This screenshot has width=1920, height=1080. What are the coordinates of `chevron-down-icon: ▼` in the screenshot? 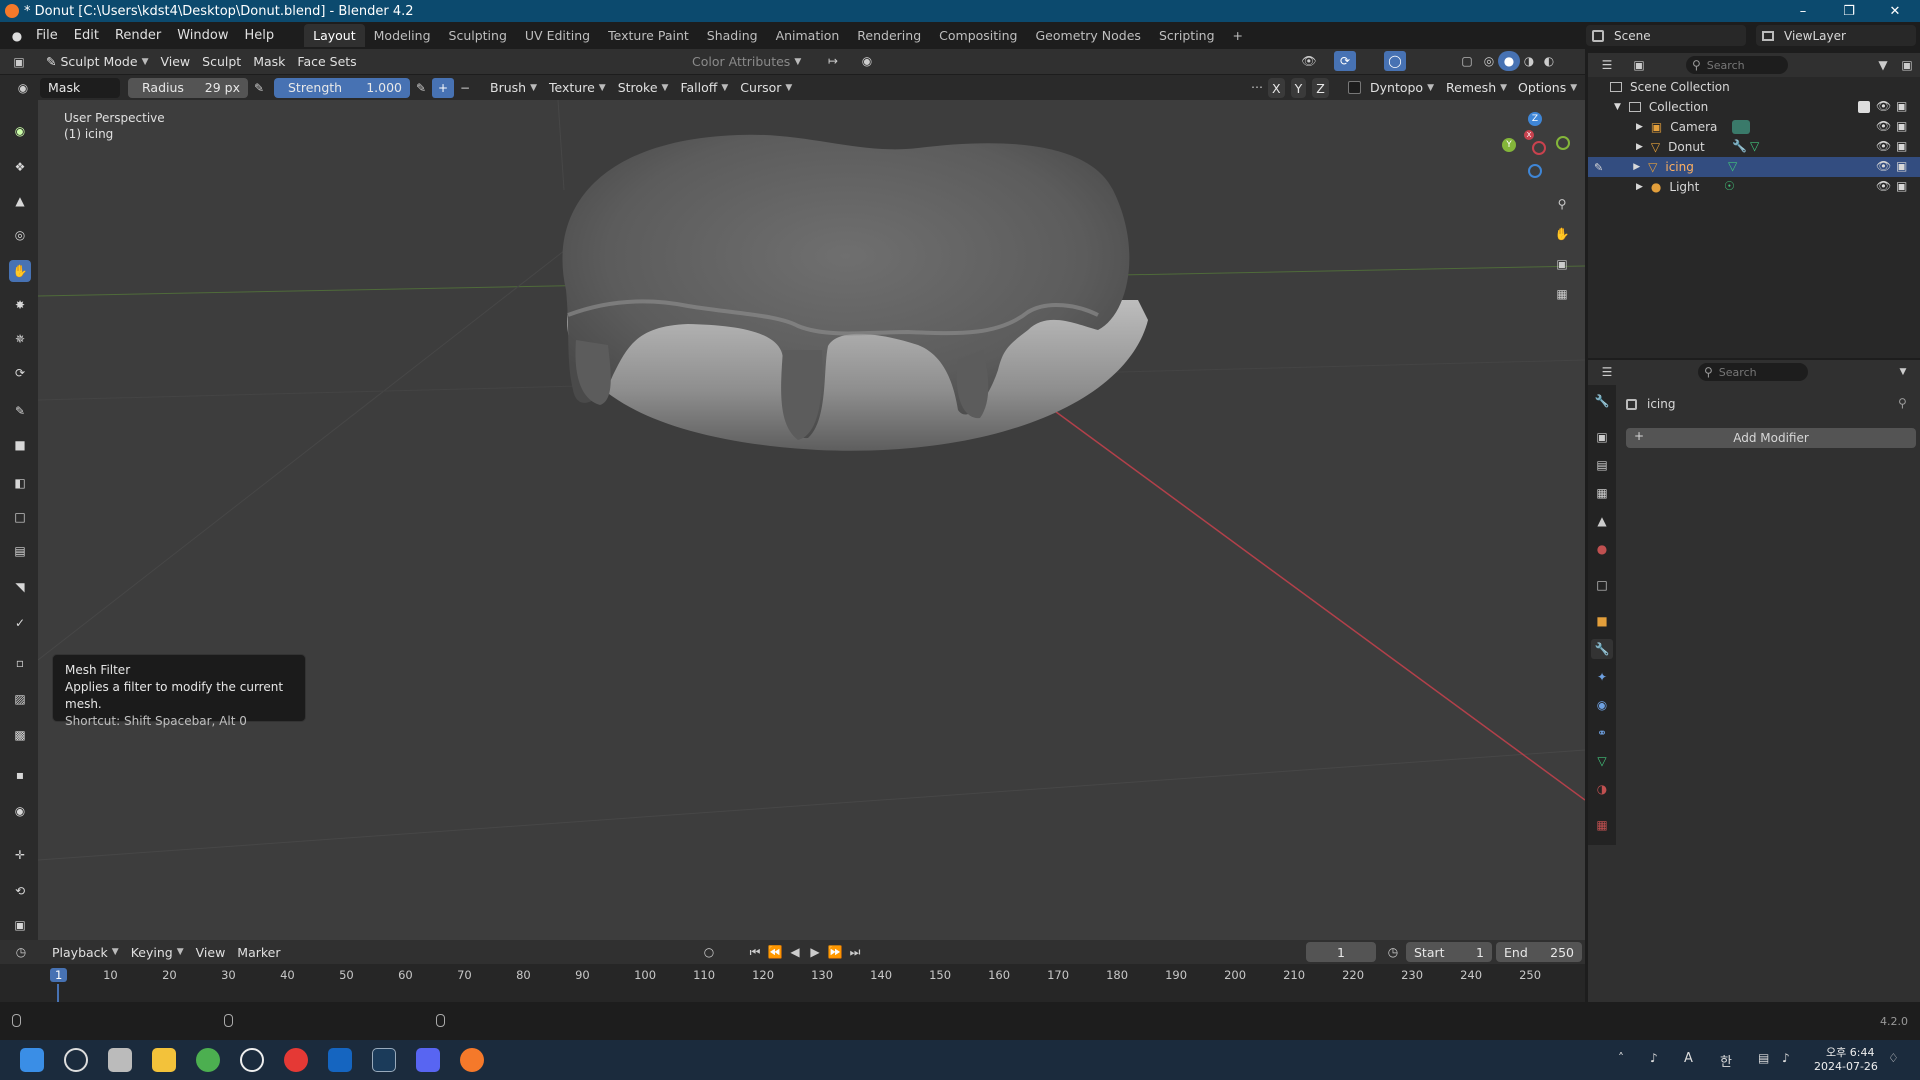 It's located at (1903, 372).